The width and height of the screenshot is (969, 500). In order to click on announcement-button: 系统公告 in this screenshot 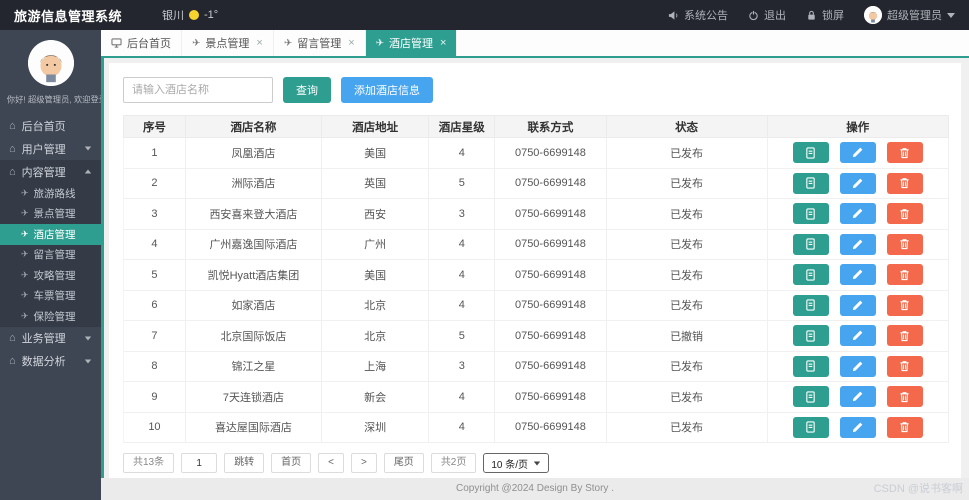, I will do `click(698, 15)`.